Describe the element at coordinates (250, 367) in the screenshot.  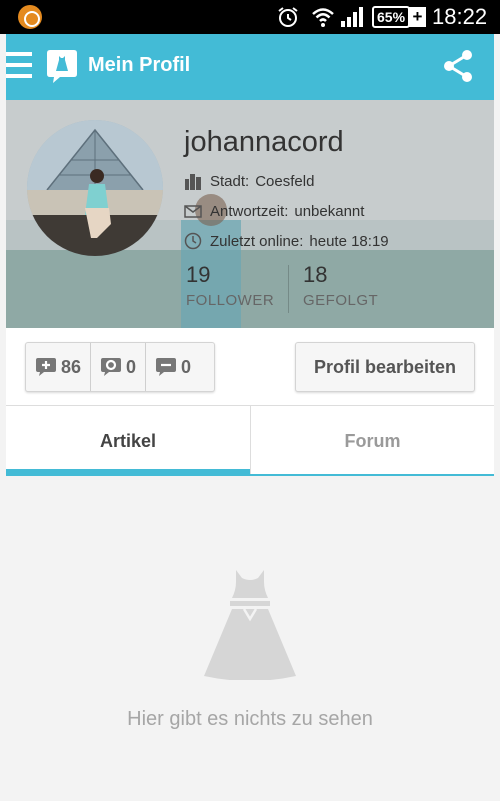
I see `action-bar: 86 0 0 Profil bearbeiten` at that location.